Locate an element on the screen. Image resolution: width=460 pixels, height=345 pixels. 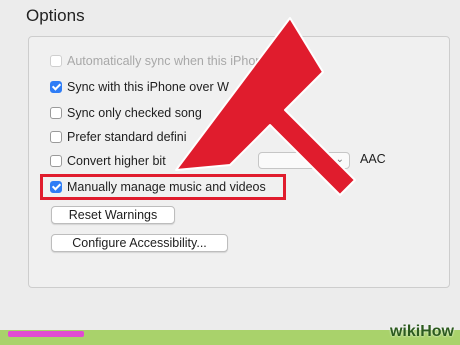
wikihow-logo: wikiHow is located at coordinates (421, 331).